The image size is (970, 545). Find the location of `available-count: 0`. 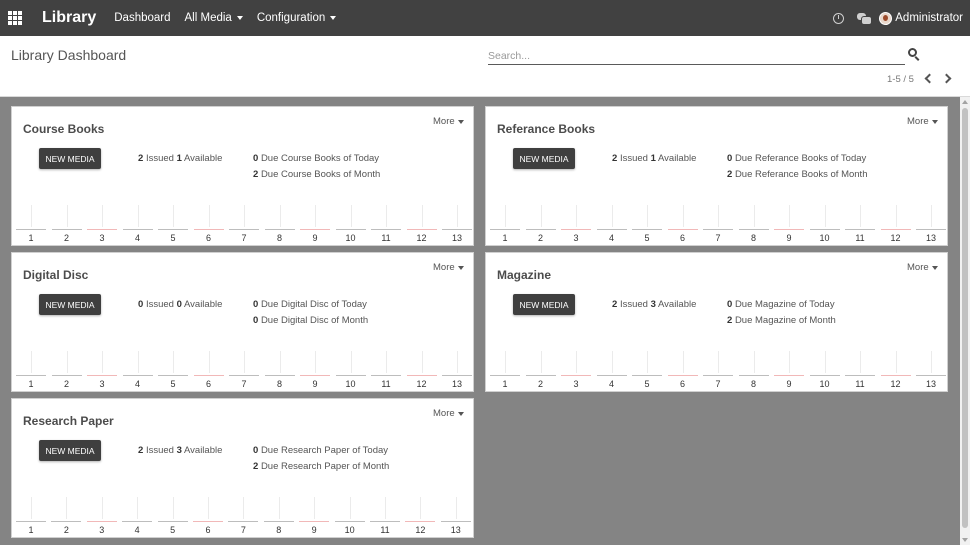

available-count: 0 is located at coordinates (179, 304).